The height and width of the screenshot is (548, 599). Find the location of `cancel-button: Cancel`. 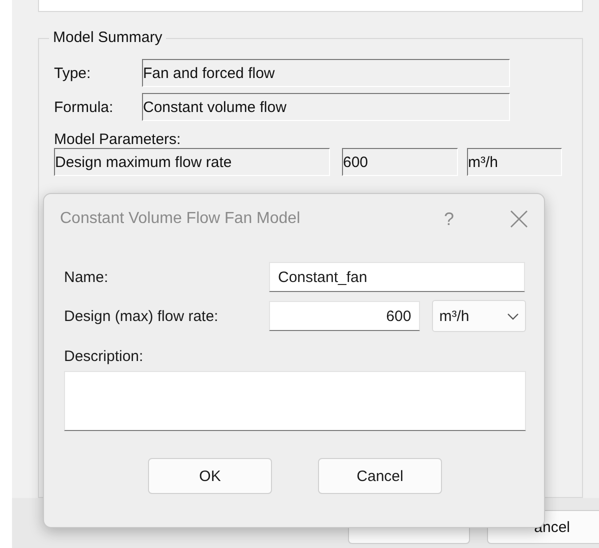

cancel-button: Cancel is located at coordinates (380, 476).